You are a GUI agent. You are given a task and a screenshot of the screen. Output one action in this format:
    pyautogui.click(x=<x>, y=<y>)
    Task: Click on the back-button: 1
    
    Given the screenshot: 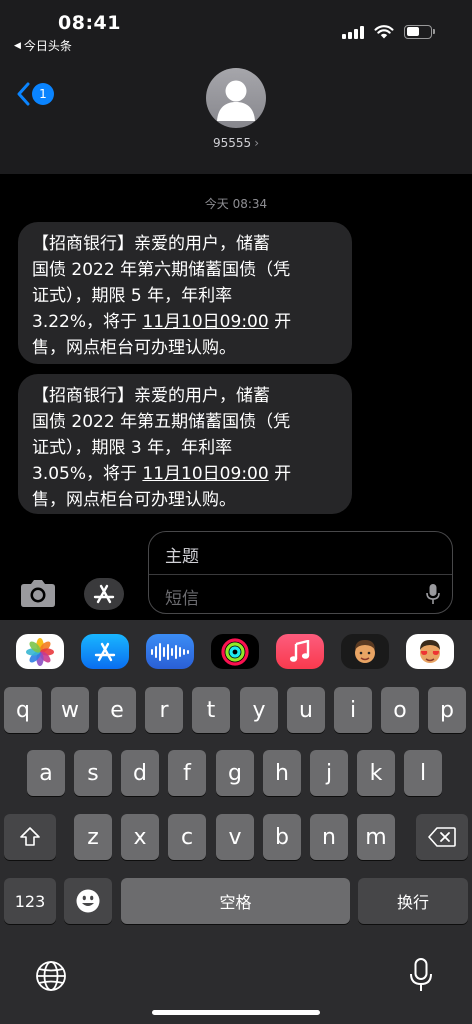 What is the action you would take?
    pyautogui.click(x=35, y=94)
    